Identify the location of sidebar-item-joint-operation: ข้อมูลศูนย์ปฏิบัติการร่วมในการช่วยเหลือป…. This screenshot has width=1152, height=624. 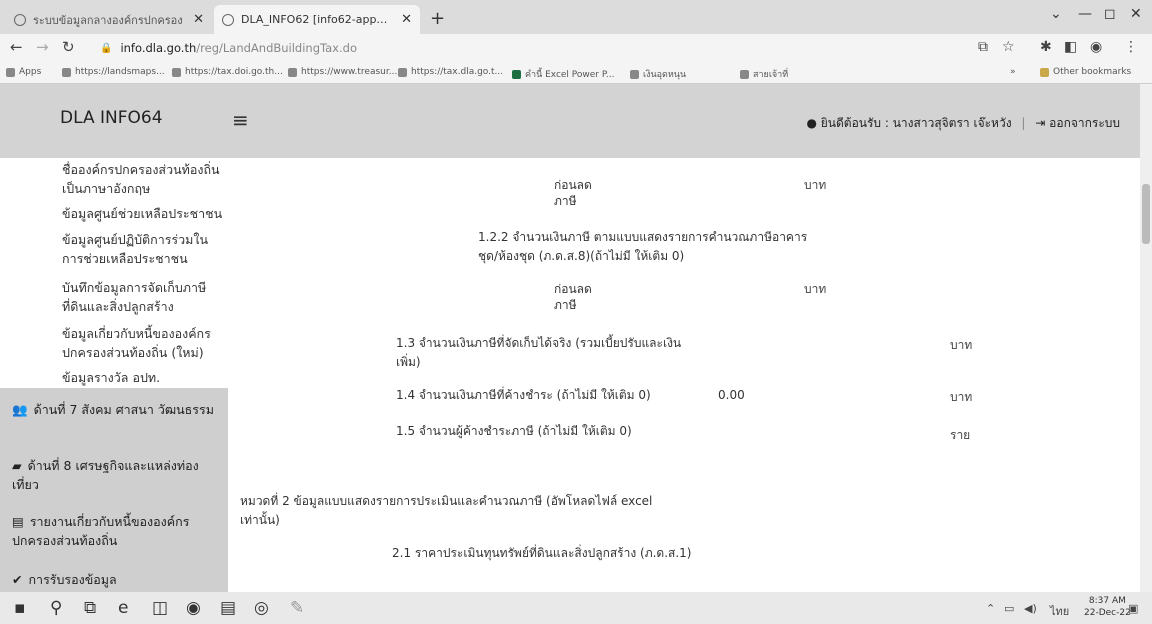
(145, 249).